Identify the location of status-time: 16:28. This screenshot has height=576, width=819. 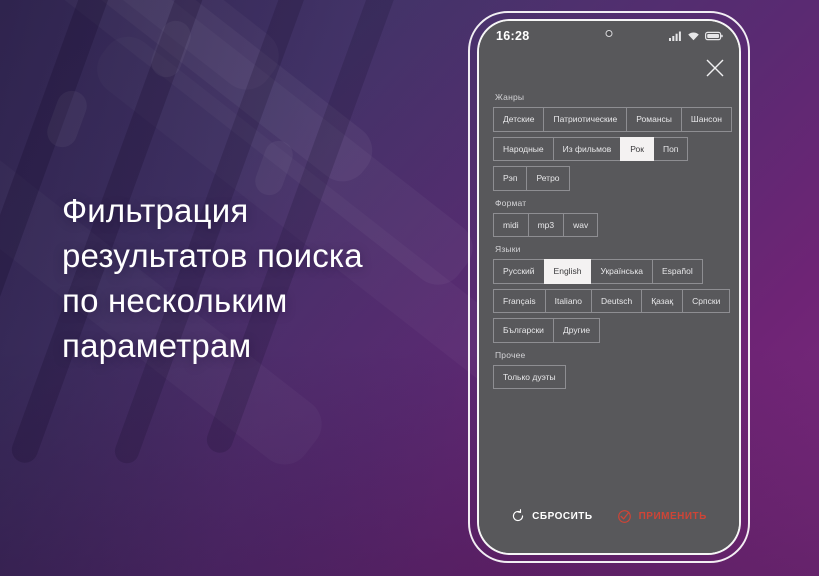
(513, 36).